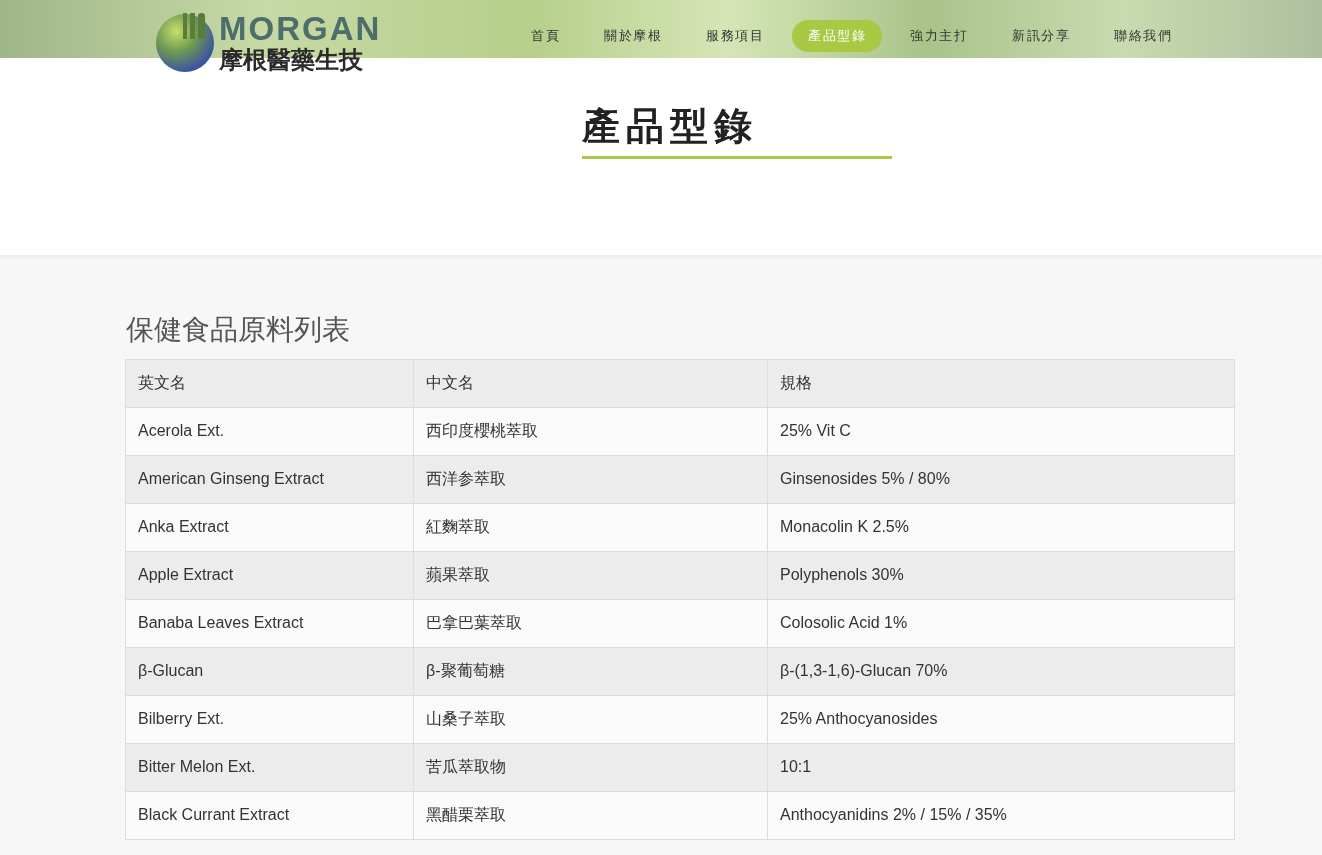 The image size is (1322, 855). What do you see at coordinates (1001, 719) in the screenshot?
I see `table-cell: 25% Anthocyanosides` at bounding box center [1001, 719].